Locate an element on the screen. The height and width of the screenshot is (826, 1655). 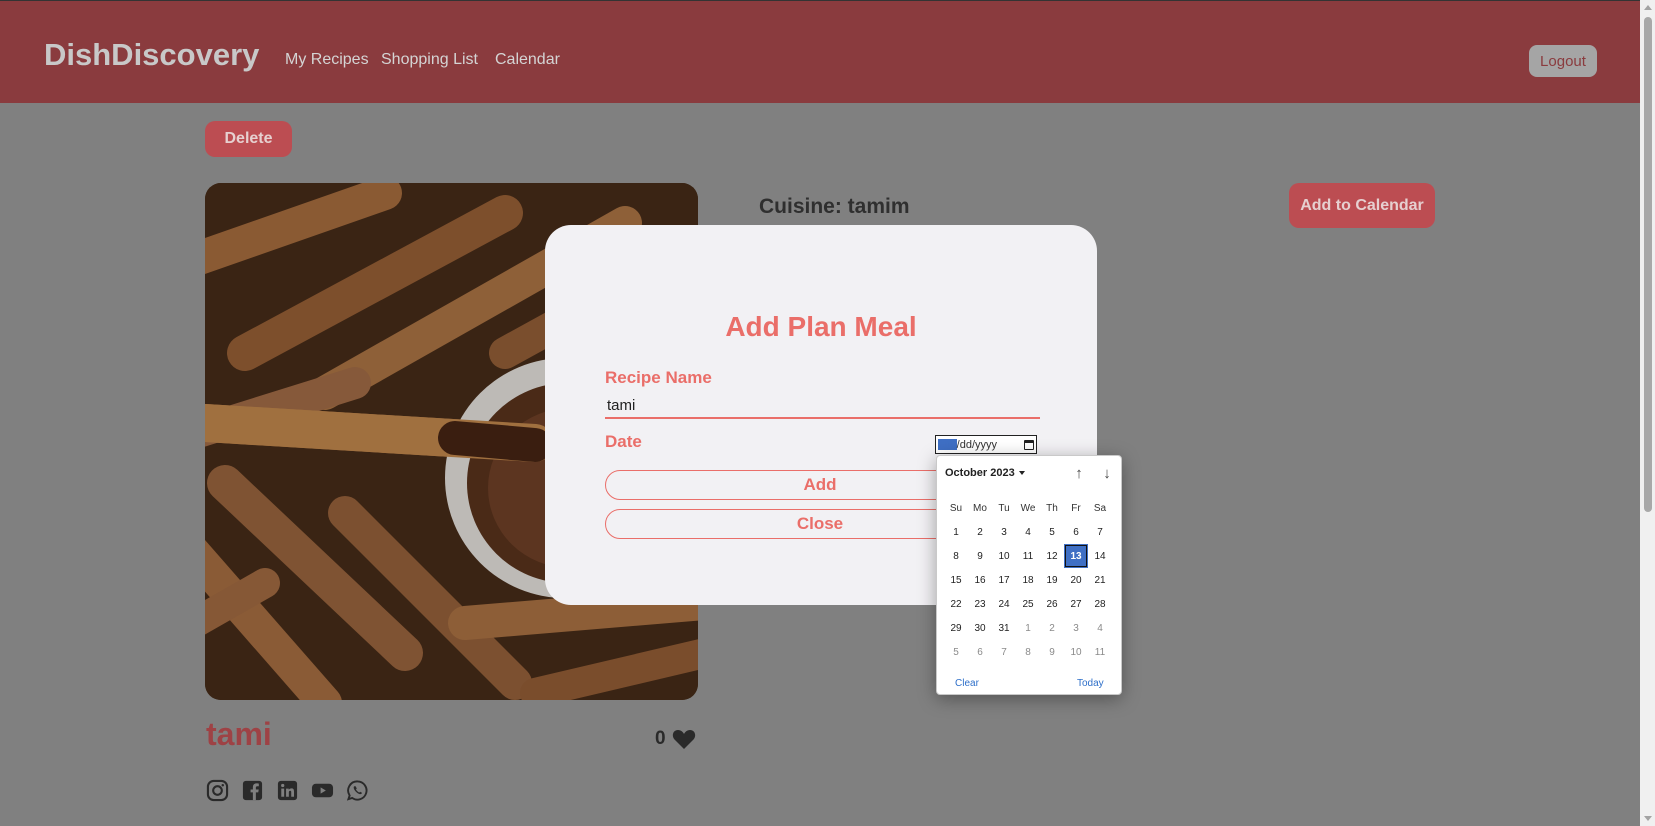
calendar-day: 31 is located at coordinates (1004, 628).